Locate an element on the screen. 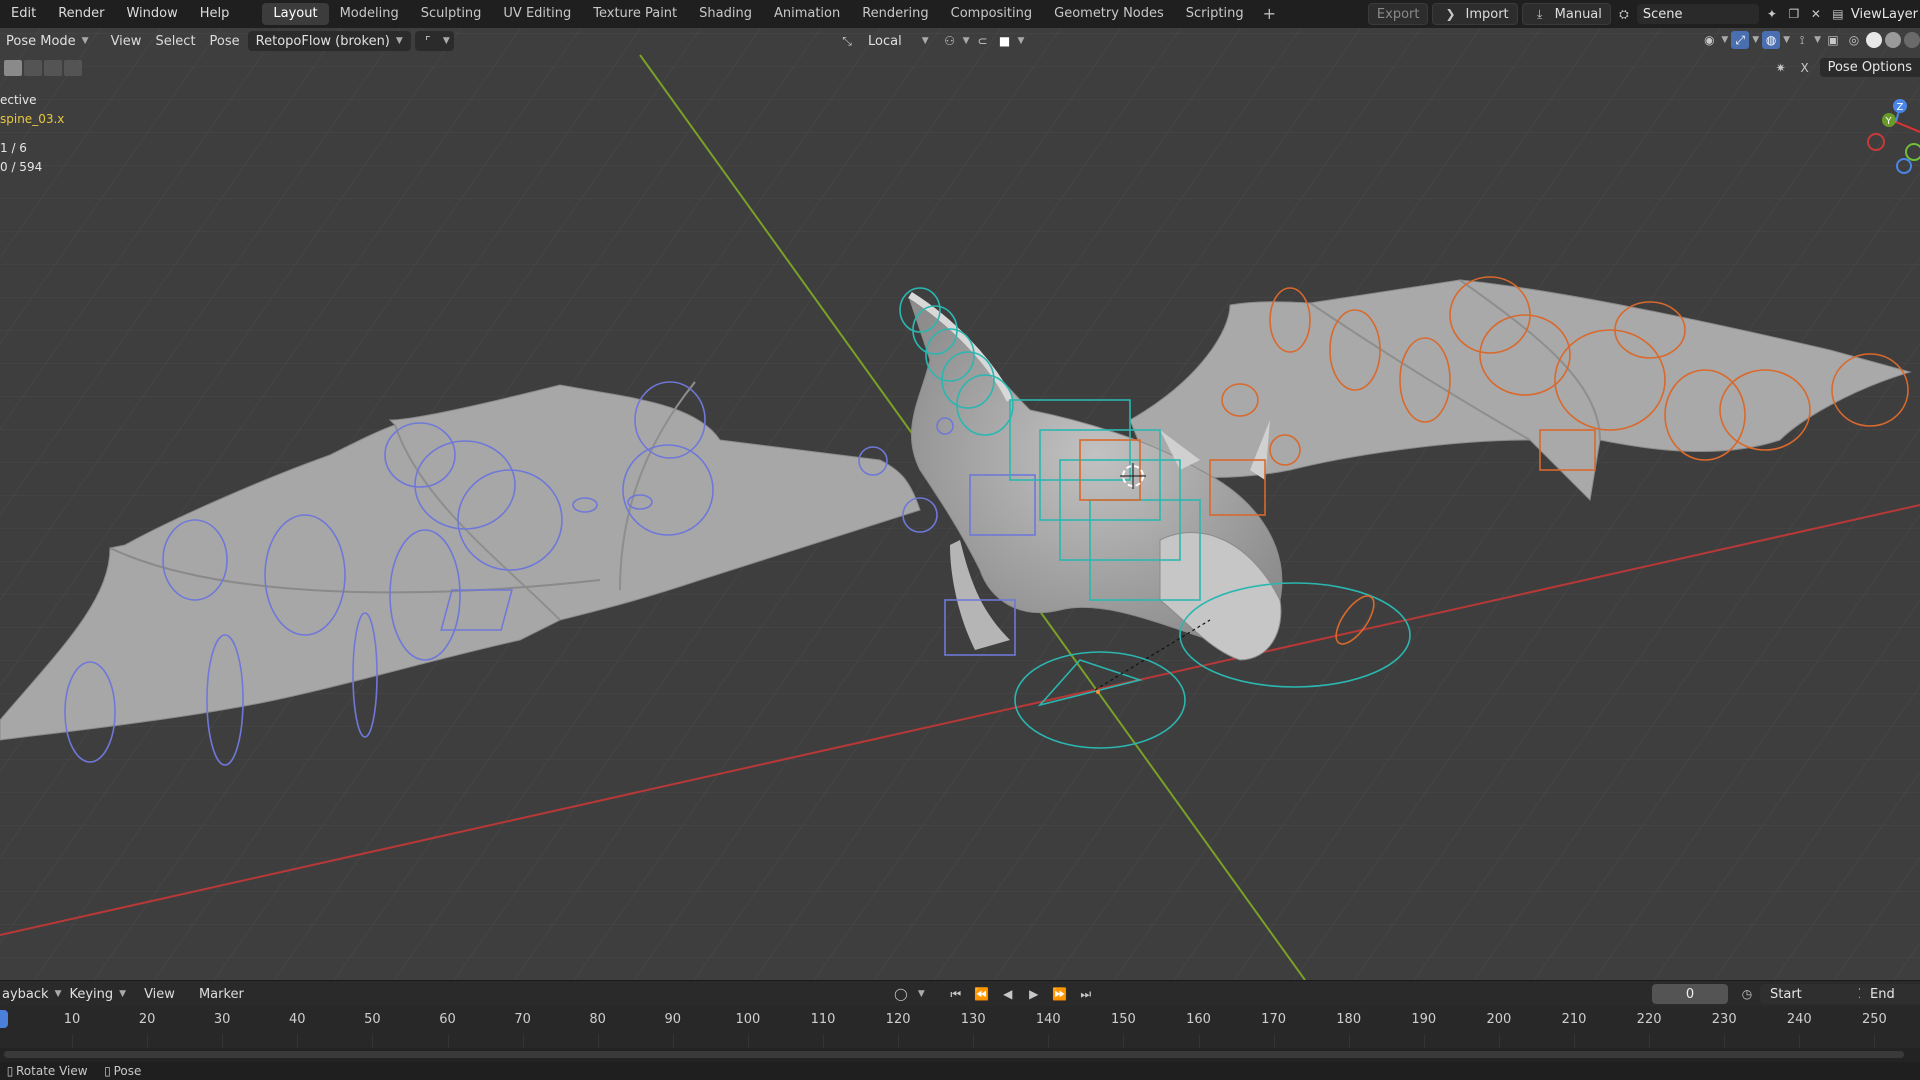 The width and height of the screenshot is (1920, 1080). timeline-menu-marker: Marker is located at coordinates (221, 994).